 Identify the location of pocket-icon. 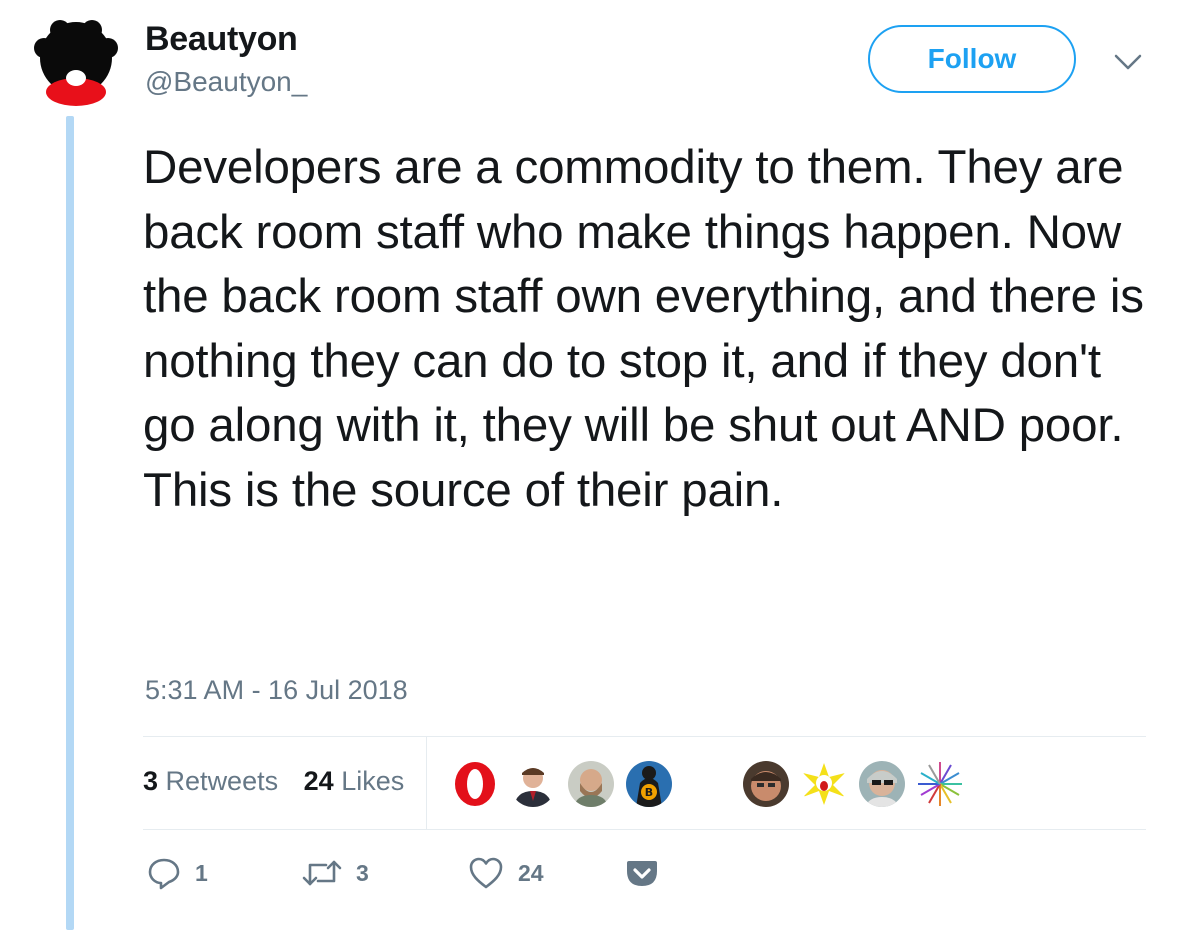
(642, 873).